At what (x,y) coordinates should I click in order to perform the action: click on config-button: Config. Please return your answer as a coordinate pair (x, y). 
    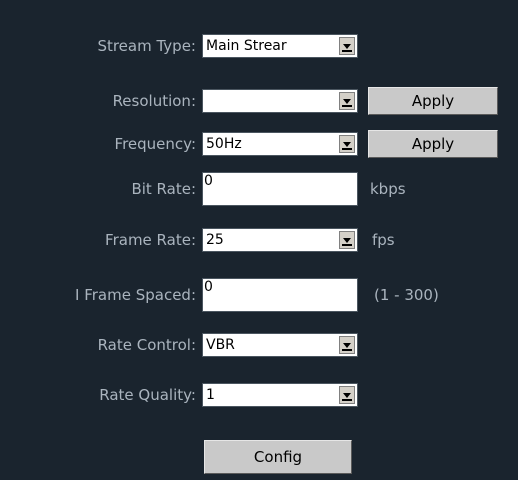
    Looking at the image, I should click on (278, 457).